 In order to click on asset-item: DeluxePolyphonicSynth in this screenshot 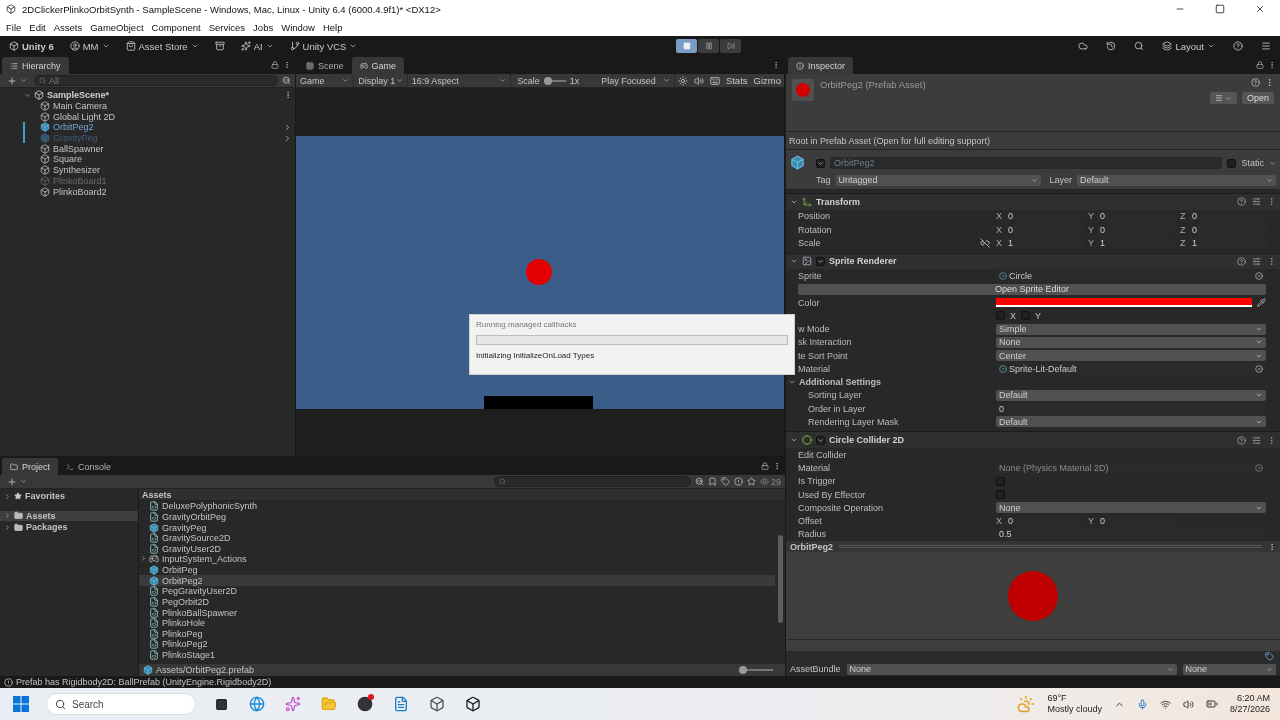, I will do `click(457, 506)`.